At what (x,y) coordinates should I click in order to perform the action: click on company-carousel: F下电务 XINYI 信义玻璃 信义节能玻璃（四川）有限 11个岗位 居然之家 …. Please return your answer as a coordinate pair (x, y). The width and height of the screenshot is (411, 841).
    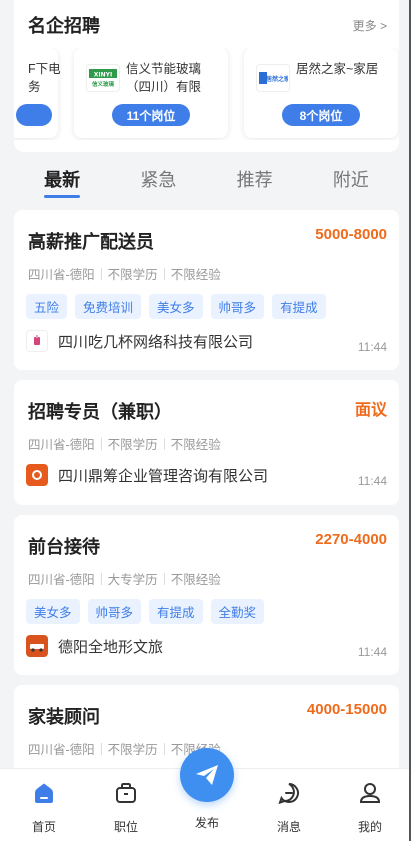
    Looking at the image, I should click on (206, 94).